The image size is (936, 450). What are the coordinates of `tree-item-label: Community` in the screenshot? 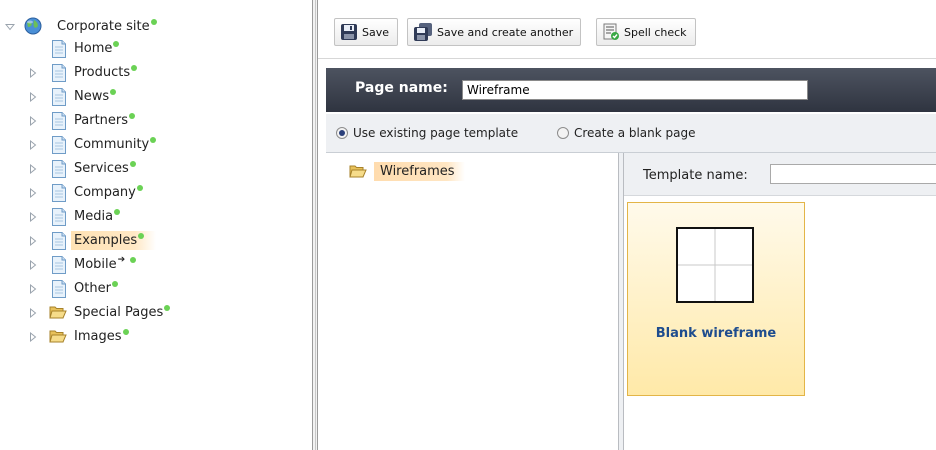 It's located at (115, 144).